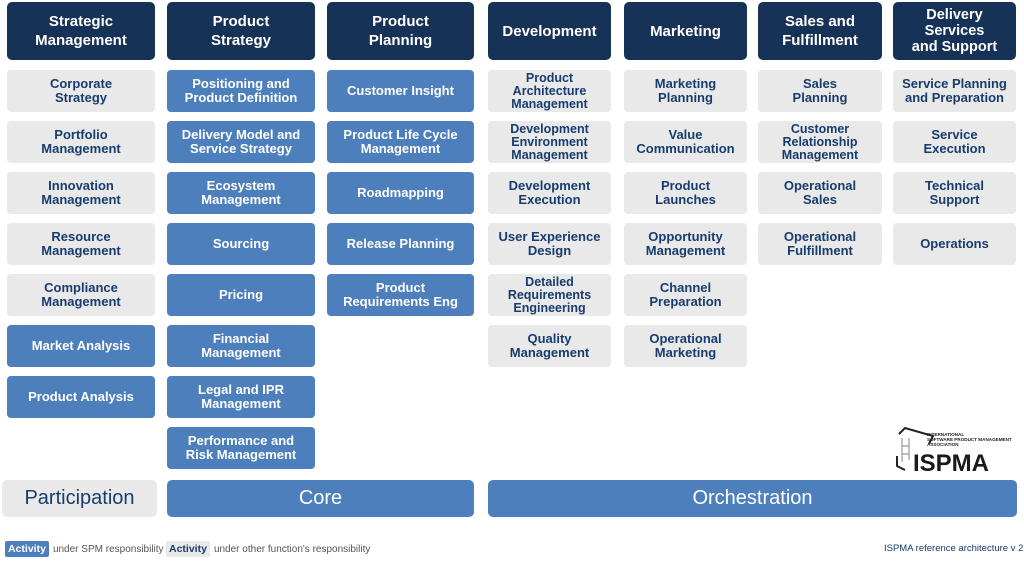 This screenshot has height=562, width=1024. What do you see at coordinates (81, 346) in the screenshot?
I see `activity-box: Market Analysis` at bounding box center [81, 346].